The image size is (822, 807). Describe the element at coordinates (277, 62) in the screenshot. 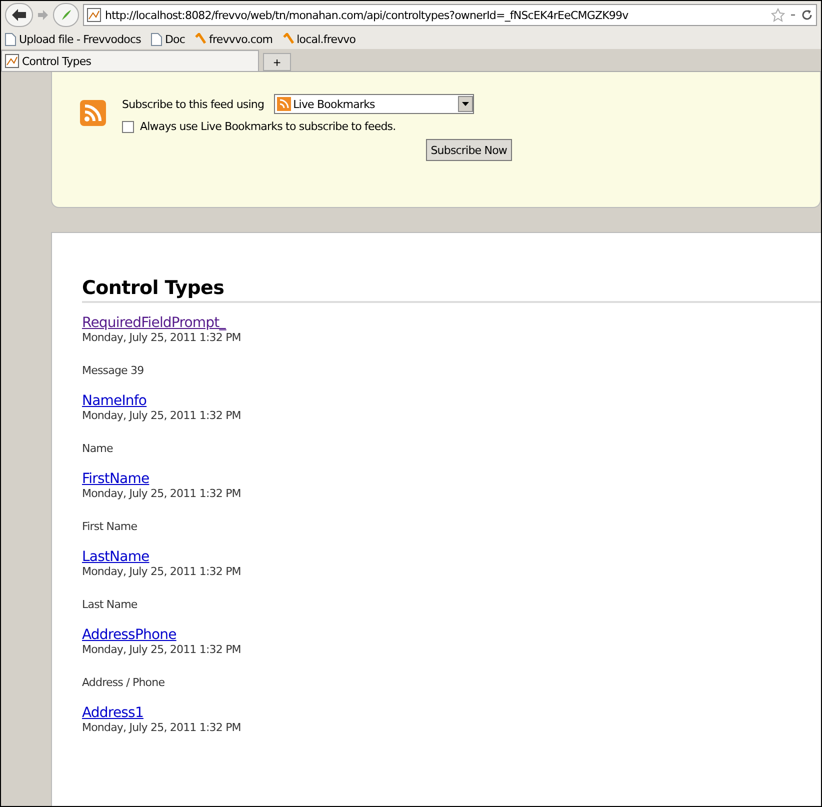

I see `new-tab-button: +` at that location.